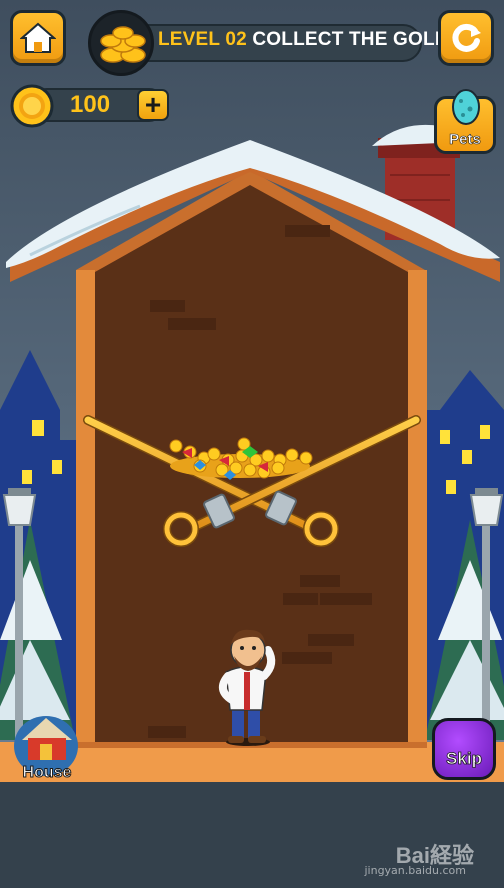 This screenshot has height=888, width=504. I want to click on home-icon, so click(38, 38).